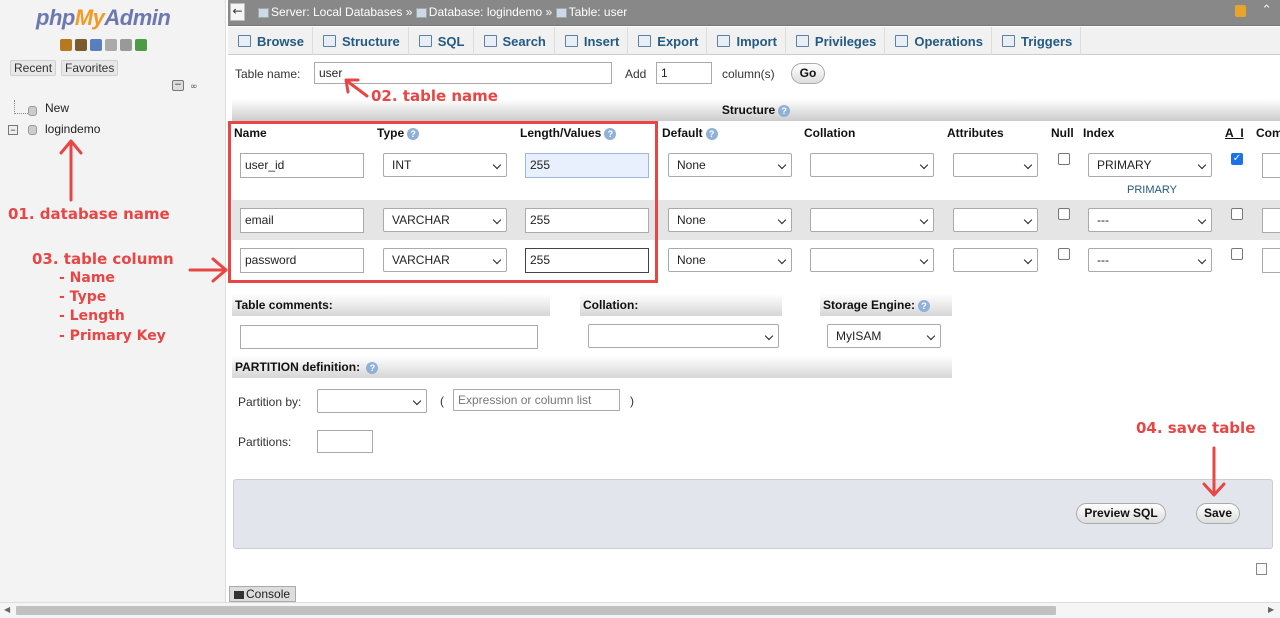 This screenshot has width=1280, height=618. What do you see at coordinates (92, 316) in the screenshot?
I see `annotation-item: - Length` at bounding box center [92, 316].